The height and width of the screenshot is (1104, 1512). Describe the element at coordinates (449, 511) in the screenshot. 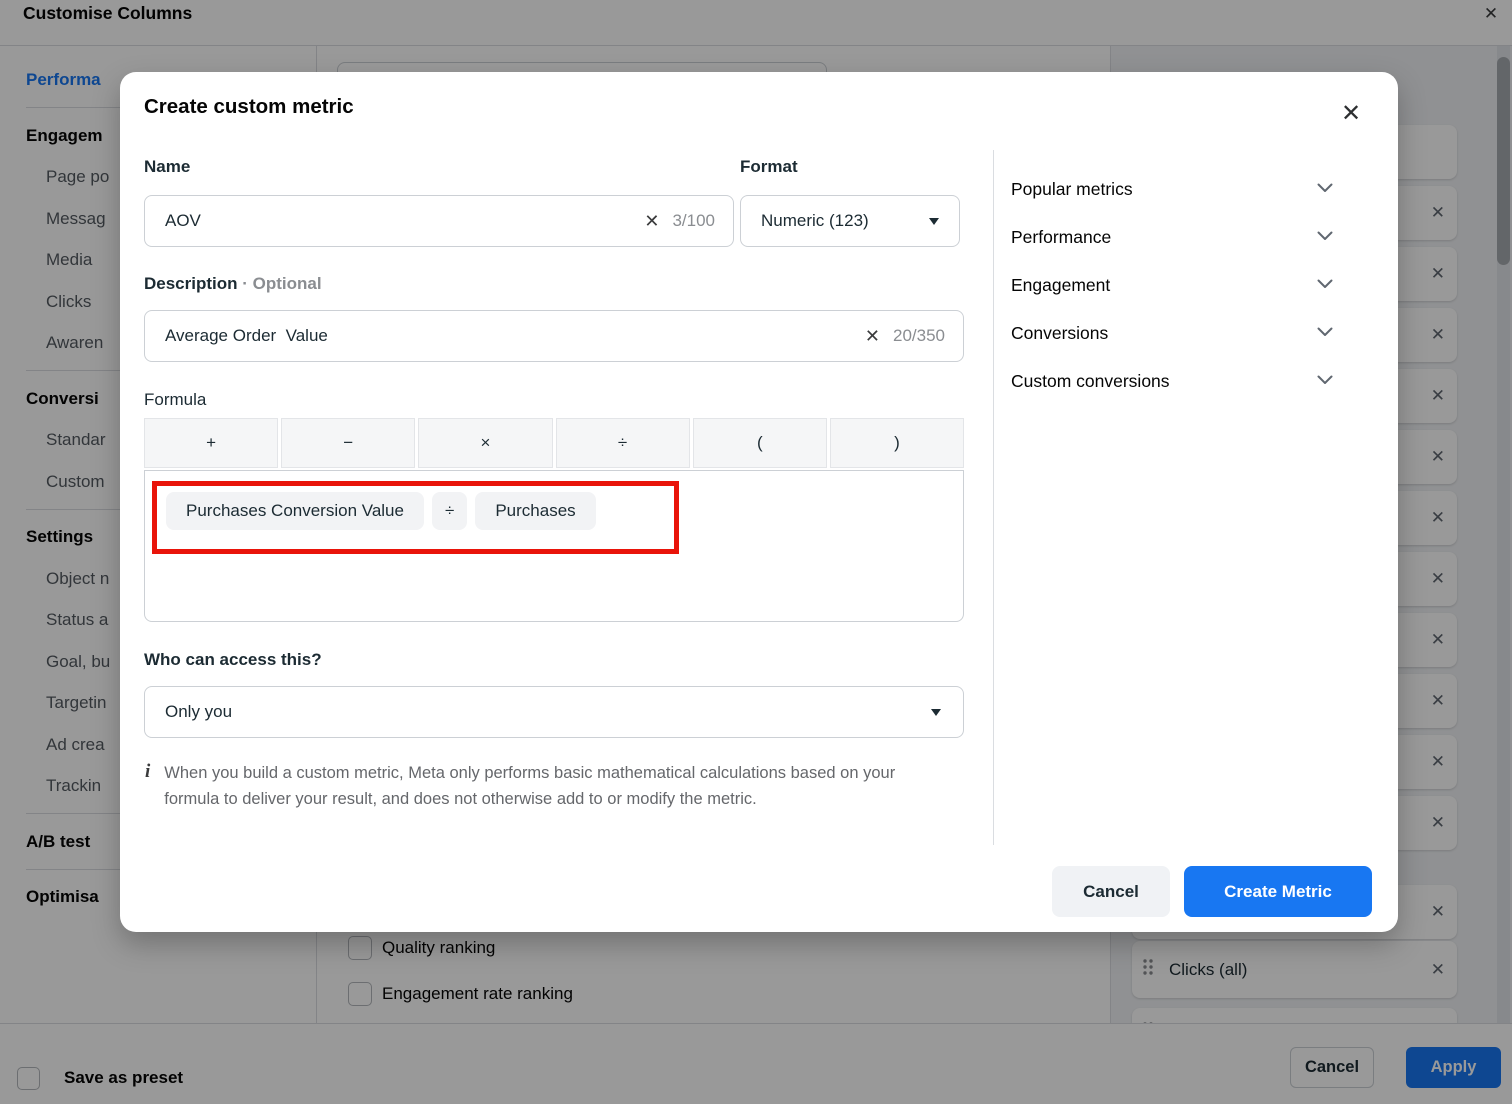

I see `formula-token-divide: ÷` at that location.